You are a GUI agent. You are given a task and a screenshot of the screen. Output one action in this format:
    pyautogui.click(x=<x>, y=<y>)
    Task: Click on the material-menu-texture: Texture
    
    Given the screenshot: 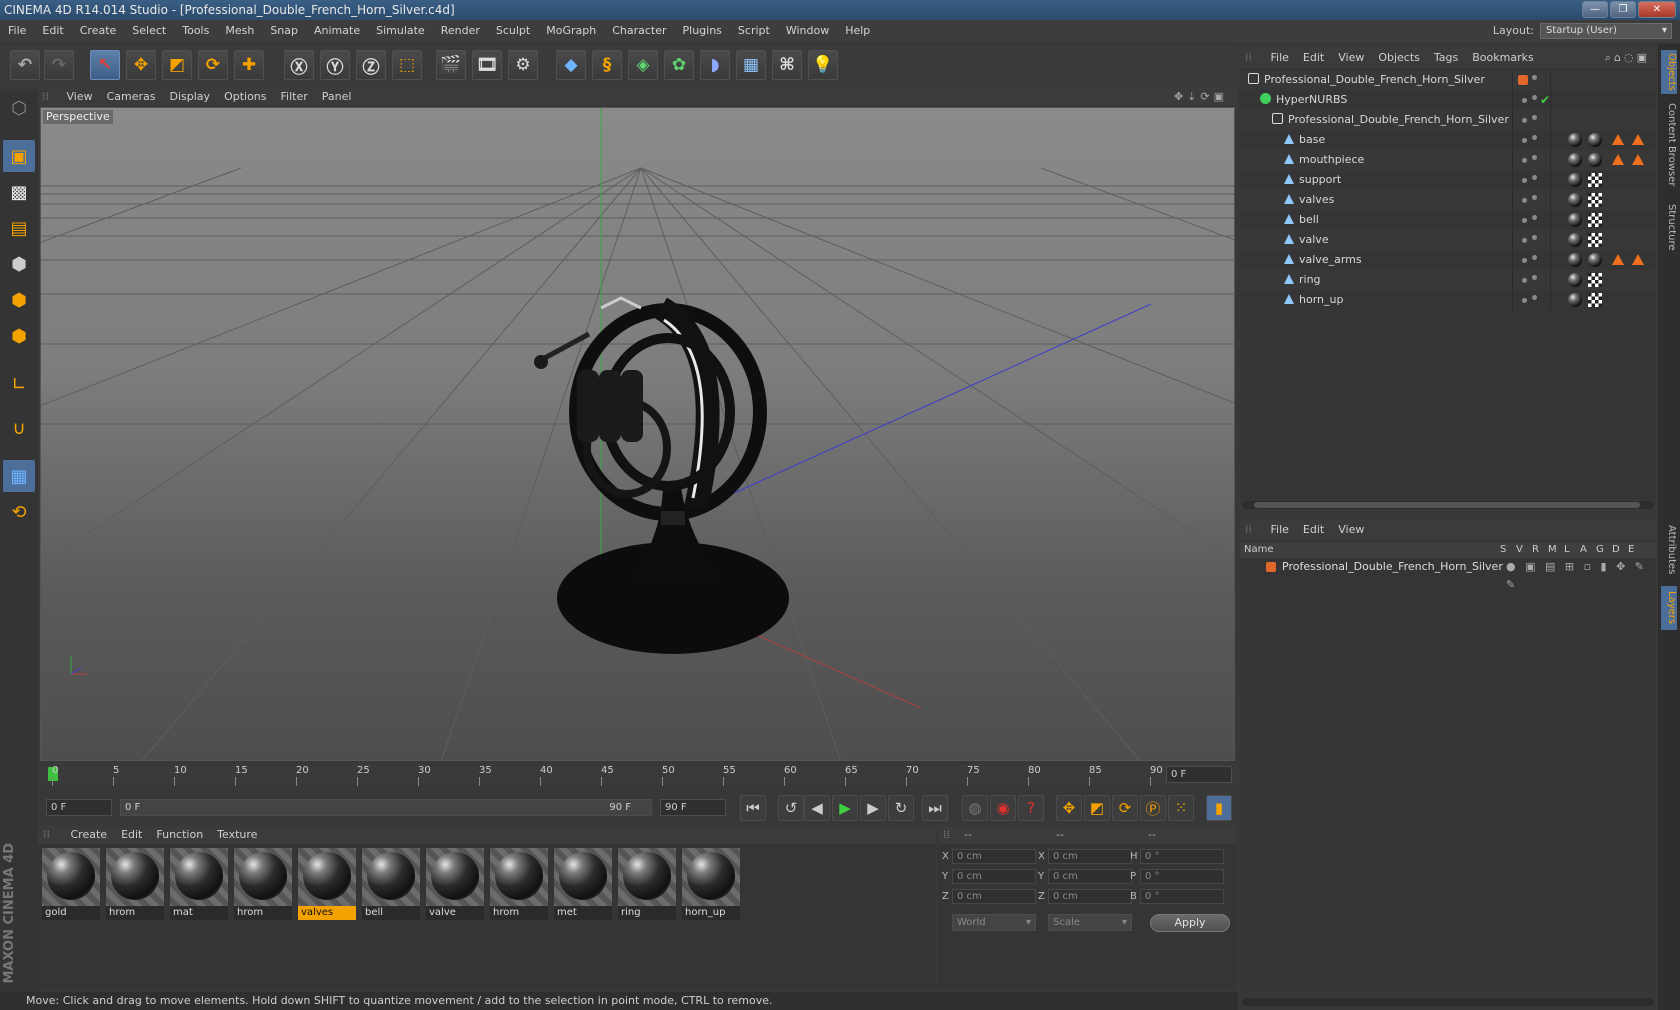 What is the action you would take?
    pyautogui.click(x=237, y=835)
    